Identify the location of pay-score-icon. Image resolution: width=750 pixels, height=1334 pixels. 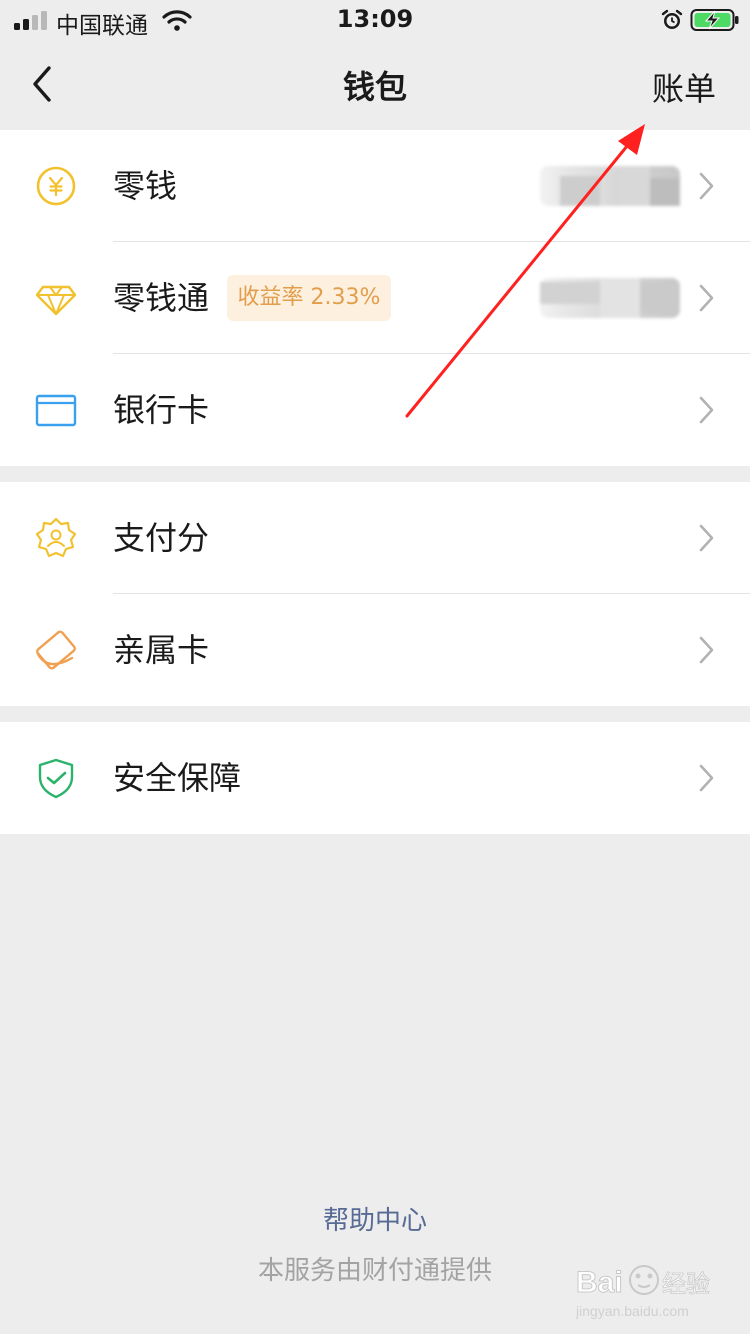
(56, 537).